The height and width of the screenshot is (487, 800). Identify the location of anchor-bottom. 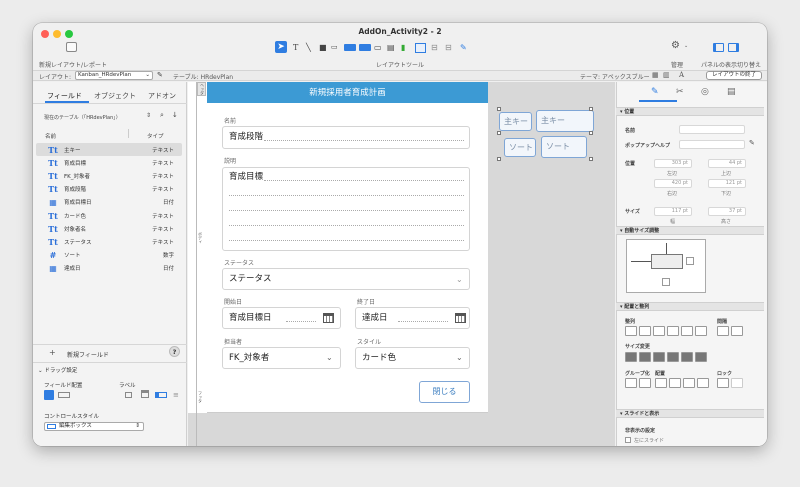
(666, 282).